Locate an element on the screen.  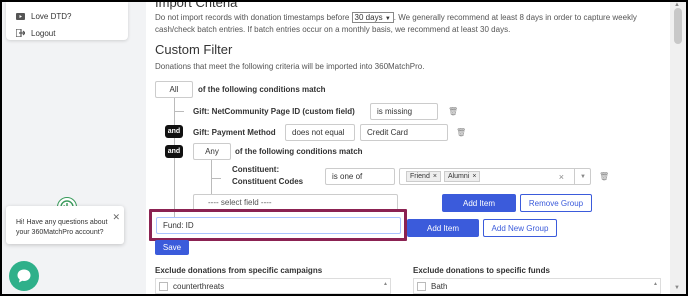
tag-friend: Friend × is located at coordinates (423, 176).